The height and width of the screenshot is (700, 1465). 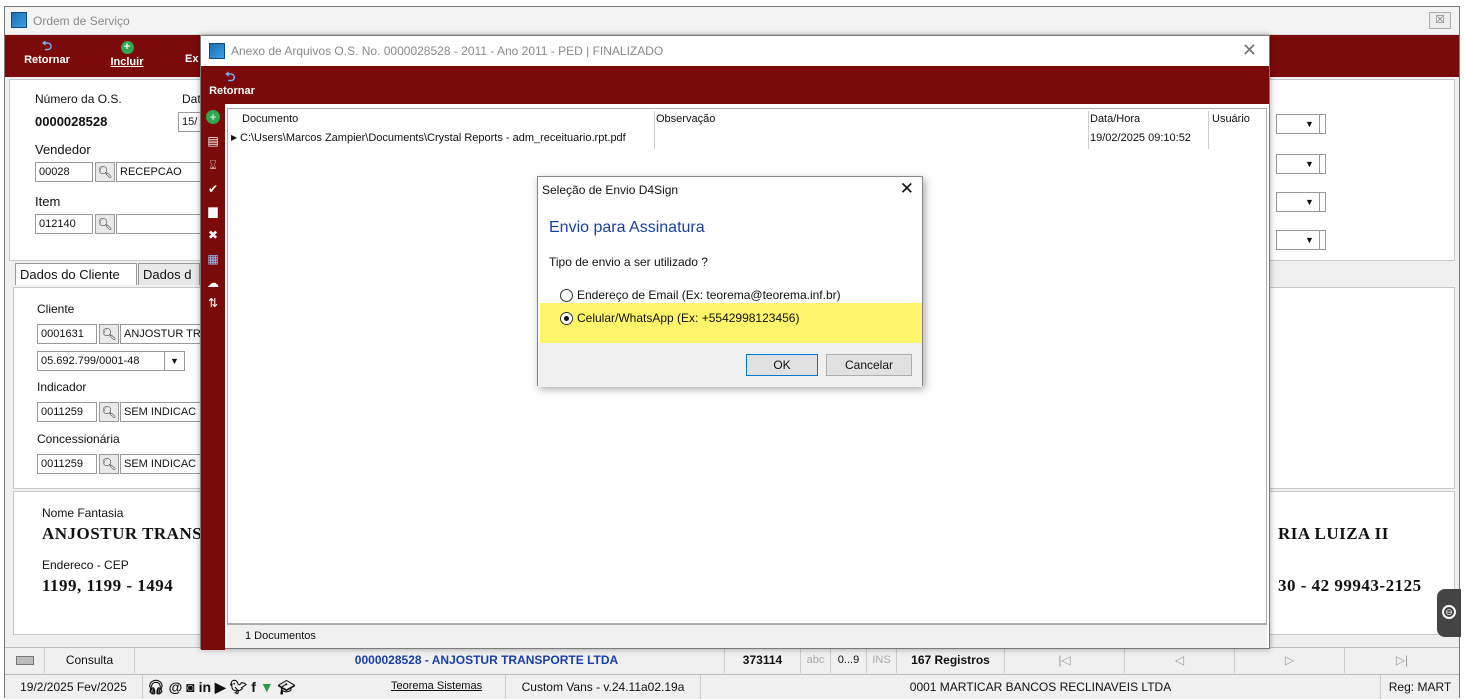 I want to click on status-ins: INS, so click(x=882, y=660).